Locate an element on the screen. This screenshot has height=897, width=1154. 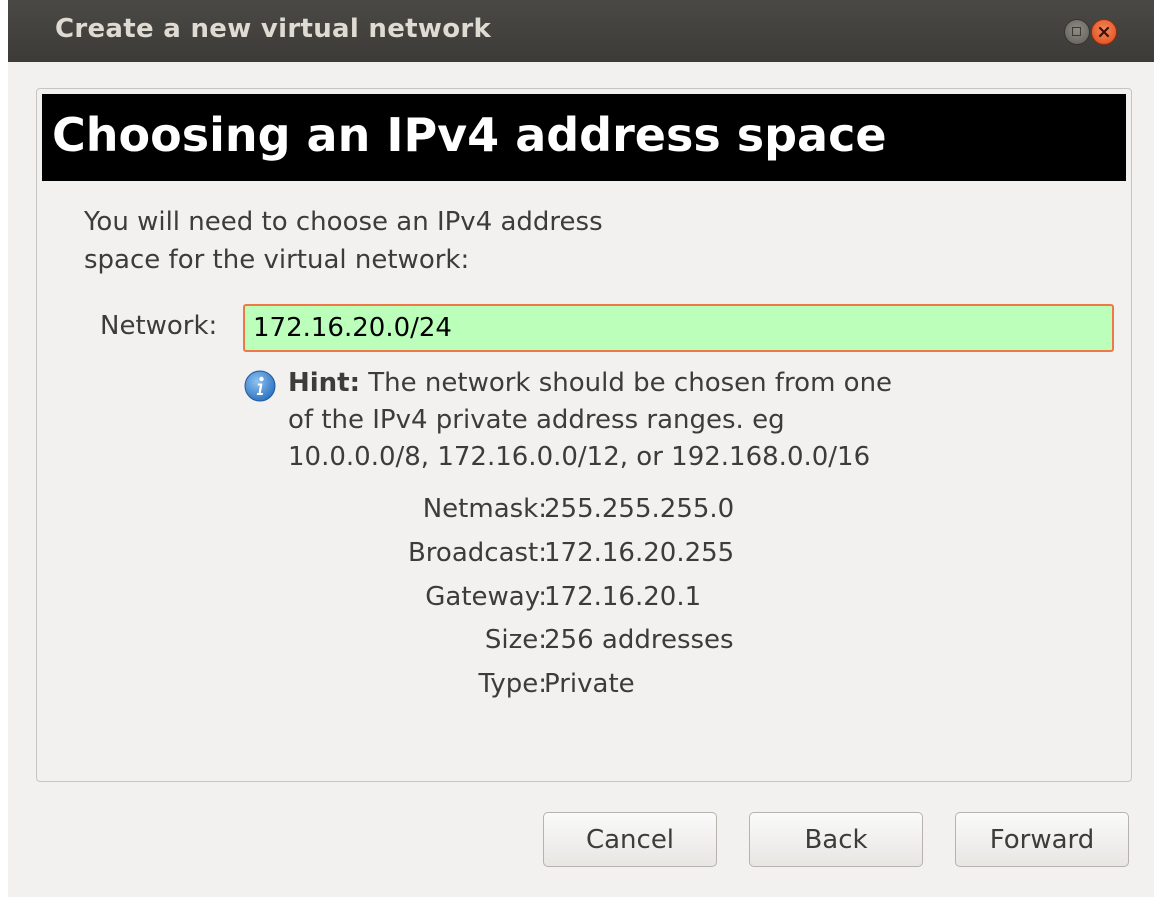
gateway-value: 172.16.20.1 is located at coordinates (623, 597).